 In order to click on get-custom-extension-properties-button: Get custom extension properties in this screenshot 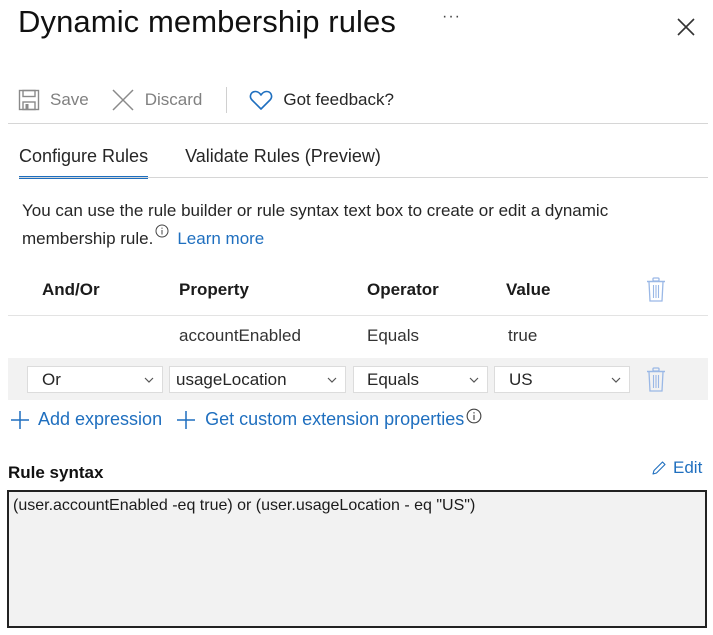, I will do `click(320, 419)`.